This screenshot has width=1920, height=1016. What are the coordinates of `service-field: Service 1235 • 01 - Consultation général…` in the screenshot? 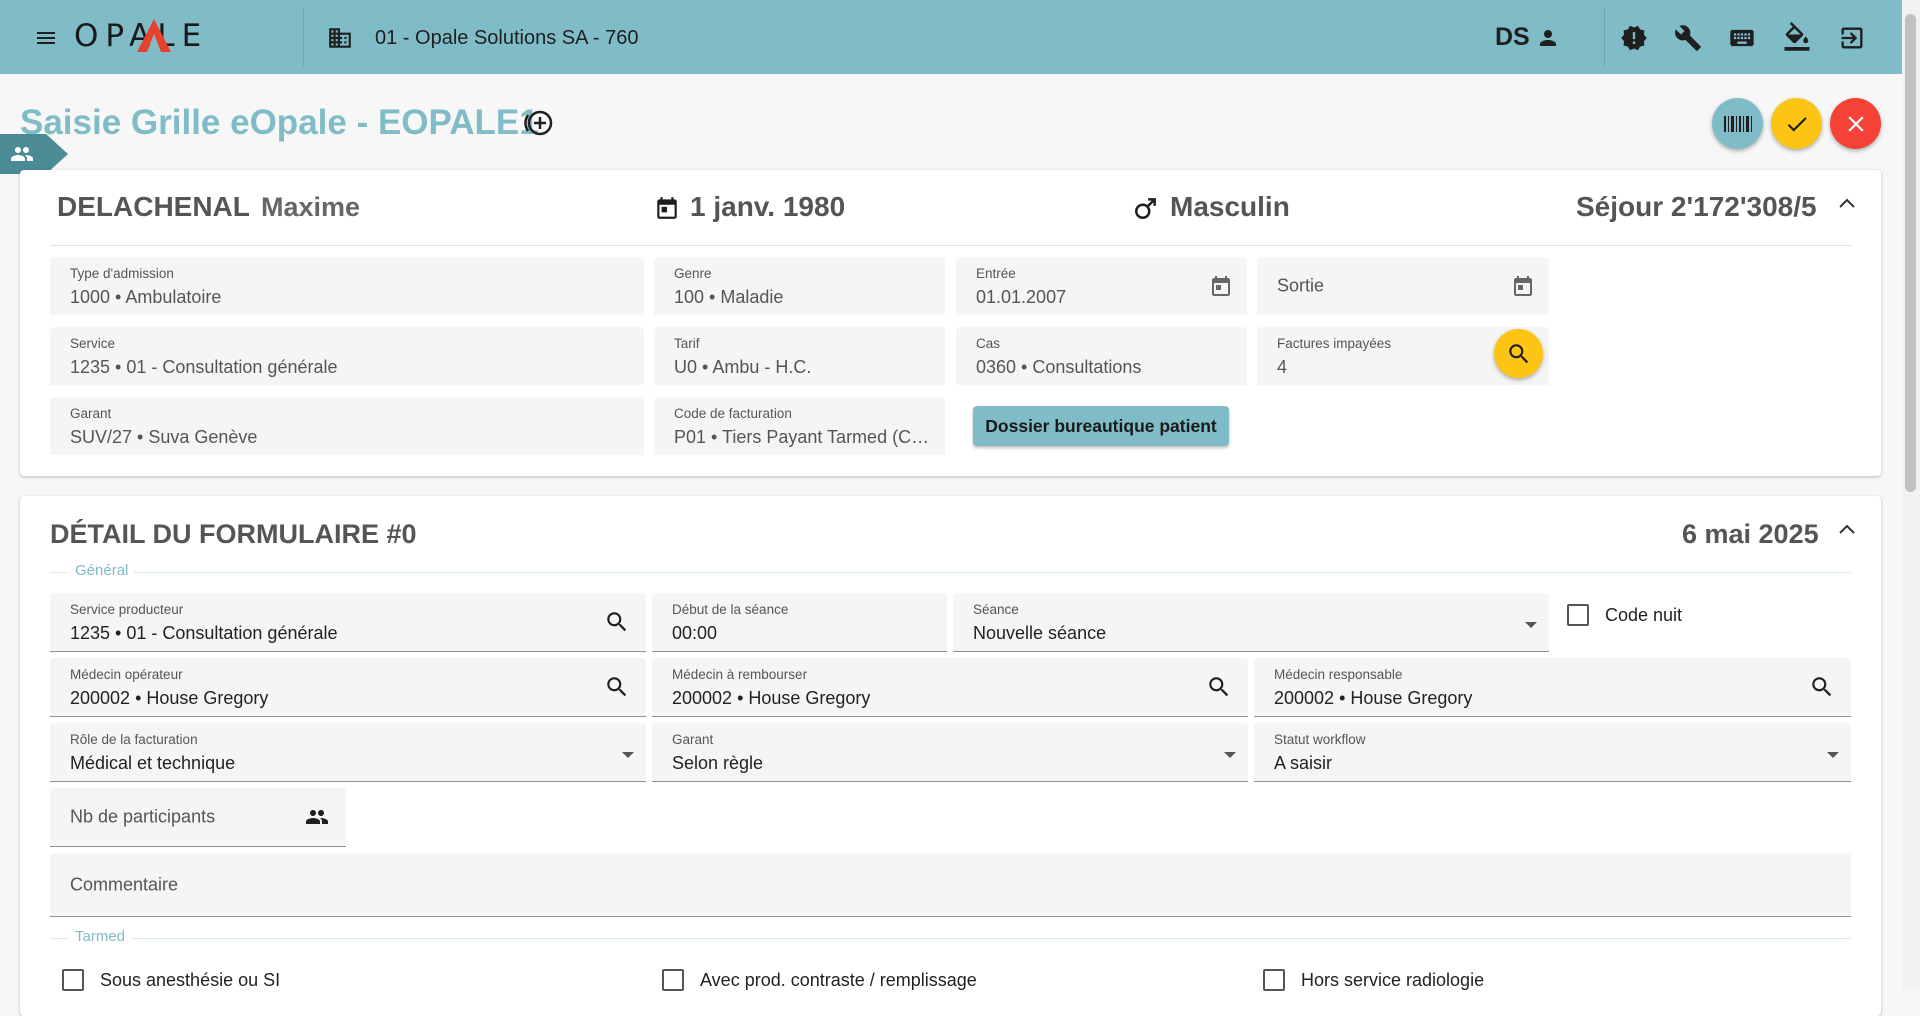 It's located at (347, 356).